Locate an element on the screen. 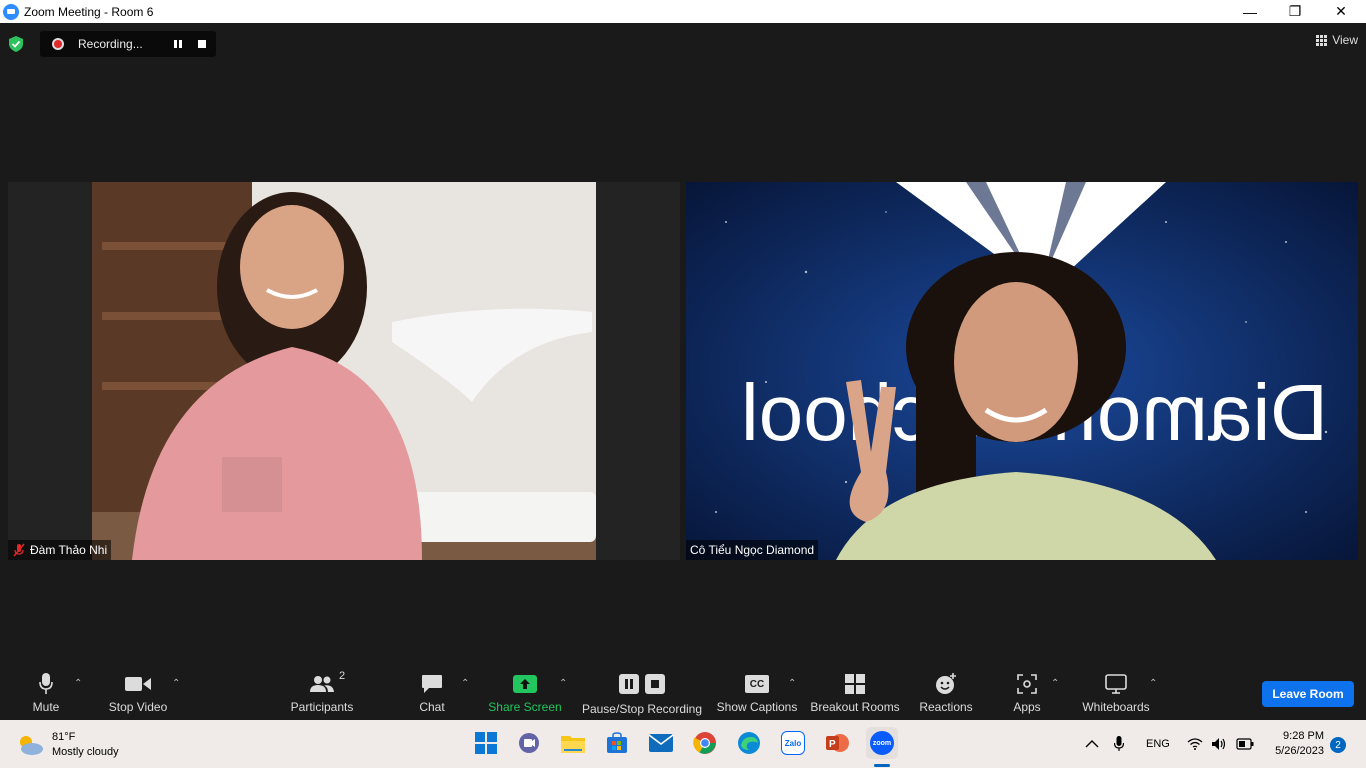 Image resolution: width=1366 pixels, height=768 pixels. minimize-button: — is located at coordinates (1250, 11).